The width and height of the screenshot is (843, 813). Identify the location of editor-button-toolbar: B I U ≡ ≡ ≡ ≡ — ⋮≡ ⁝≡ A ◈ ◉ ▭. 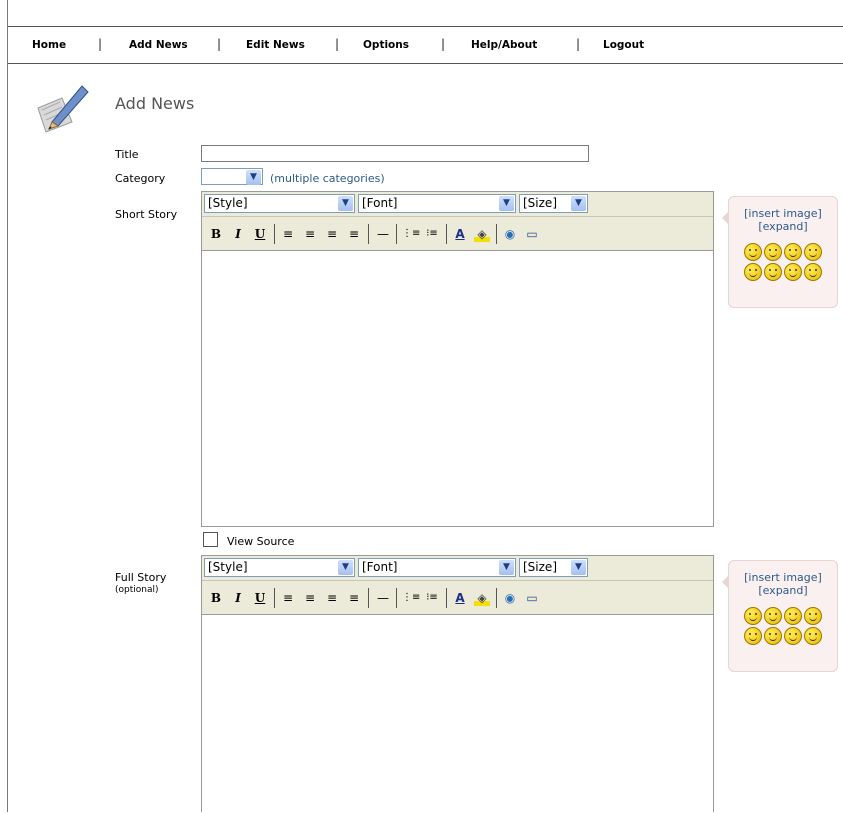
(457, 234).